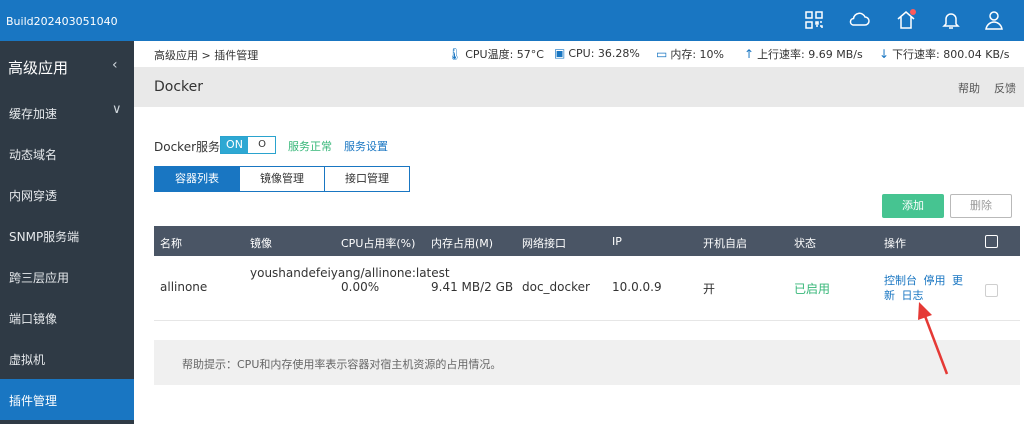 Image resolution: width=1024 pixels, height=424 pixels. What do you see at coordinates (512, 20) in the screenshot?
I see `top-bar: Build202403051040` at bounding box center [512, 20].